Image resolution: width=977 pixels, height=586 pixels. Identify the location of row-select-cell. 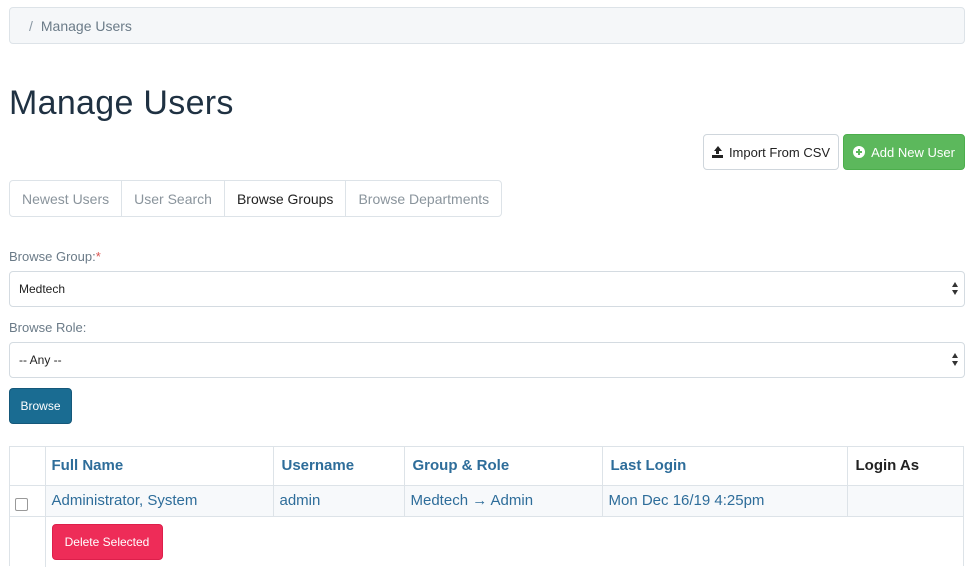
(28, 501).